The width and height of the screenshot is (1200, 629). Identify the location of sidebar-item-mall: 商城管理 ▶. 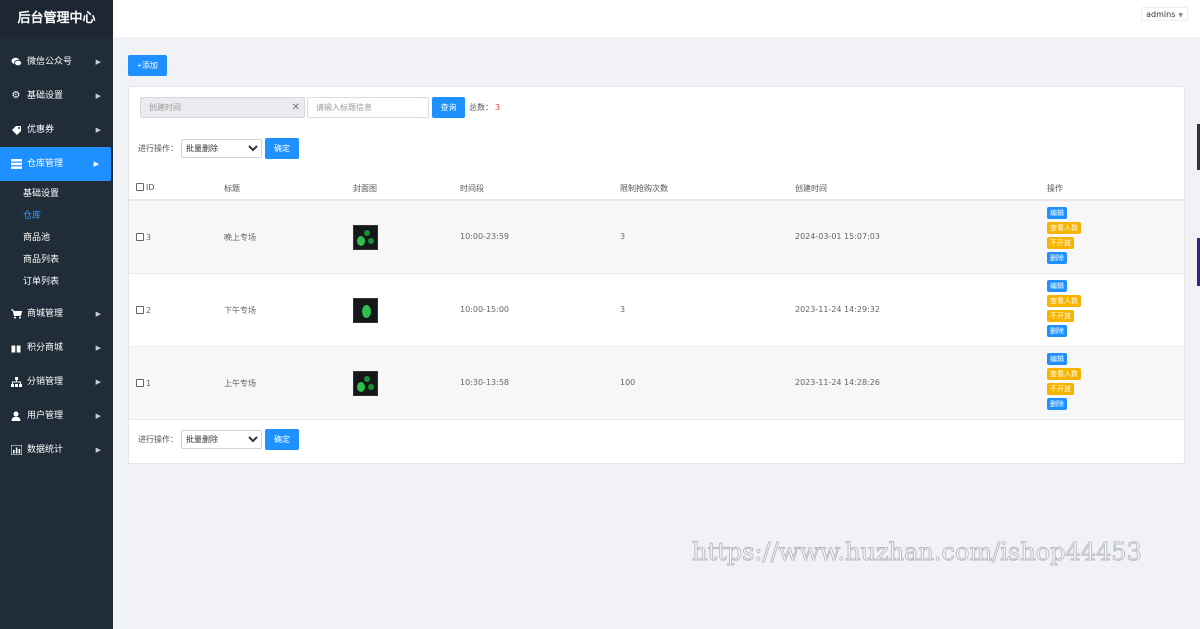
(56, 314).